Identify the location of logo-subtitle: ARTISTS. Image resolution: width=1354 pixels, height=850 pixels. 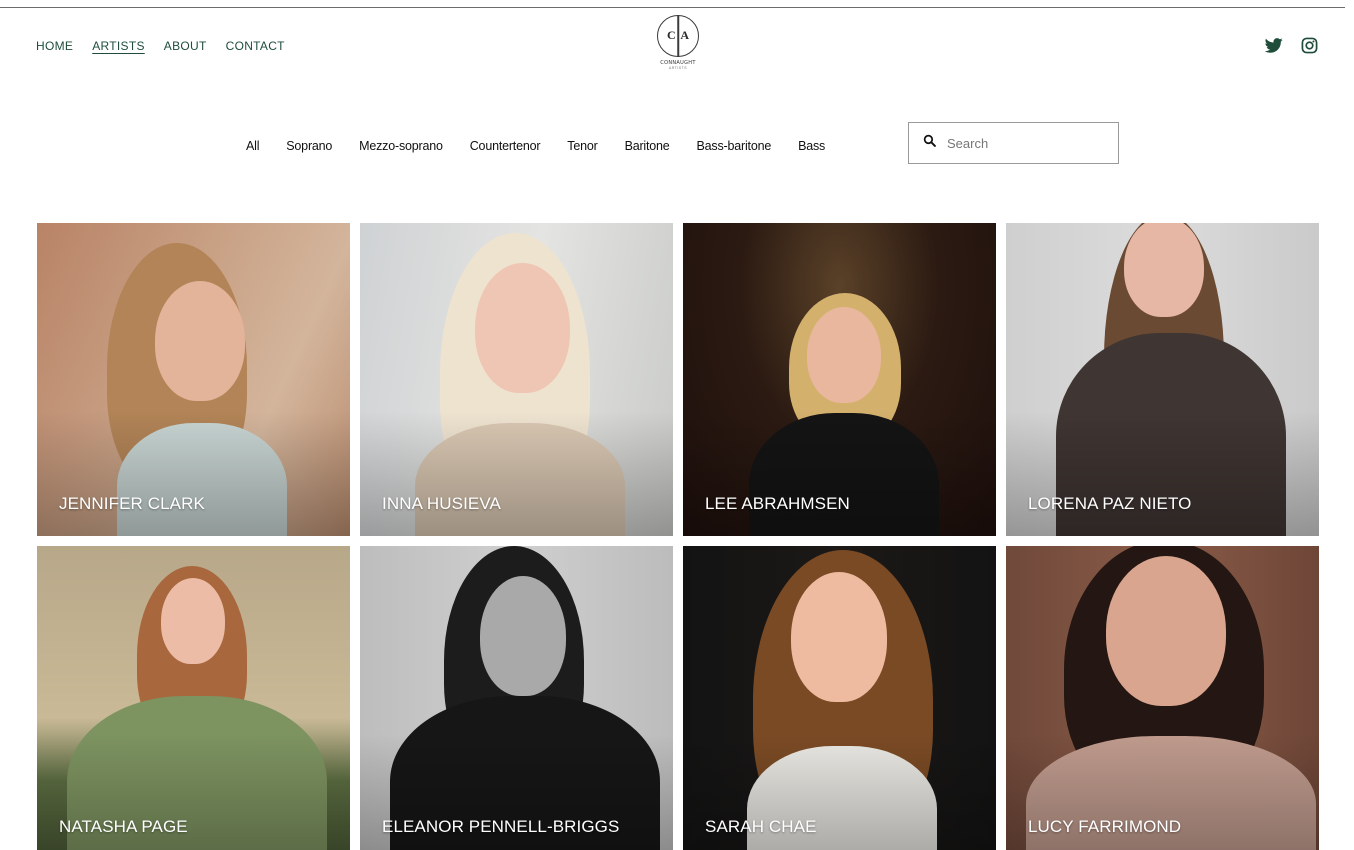
(678, 68).